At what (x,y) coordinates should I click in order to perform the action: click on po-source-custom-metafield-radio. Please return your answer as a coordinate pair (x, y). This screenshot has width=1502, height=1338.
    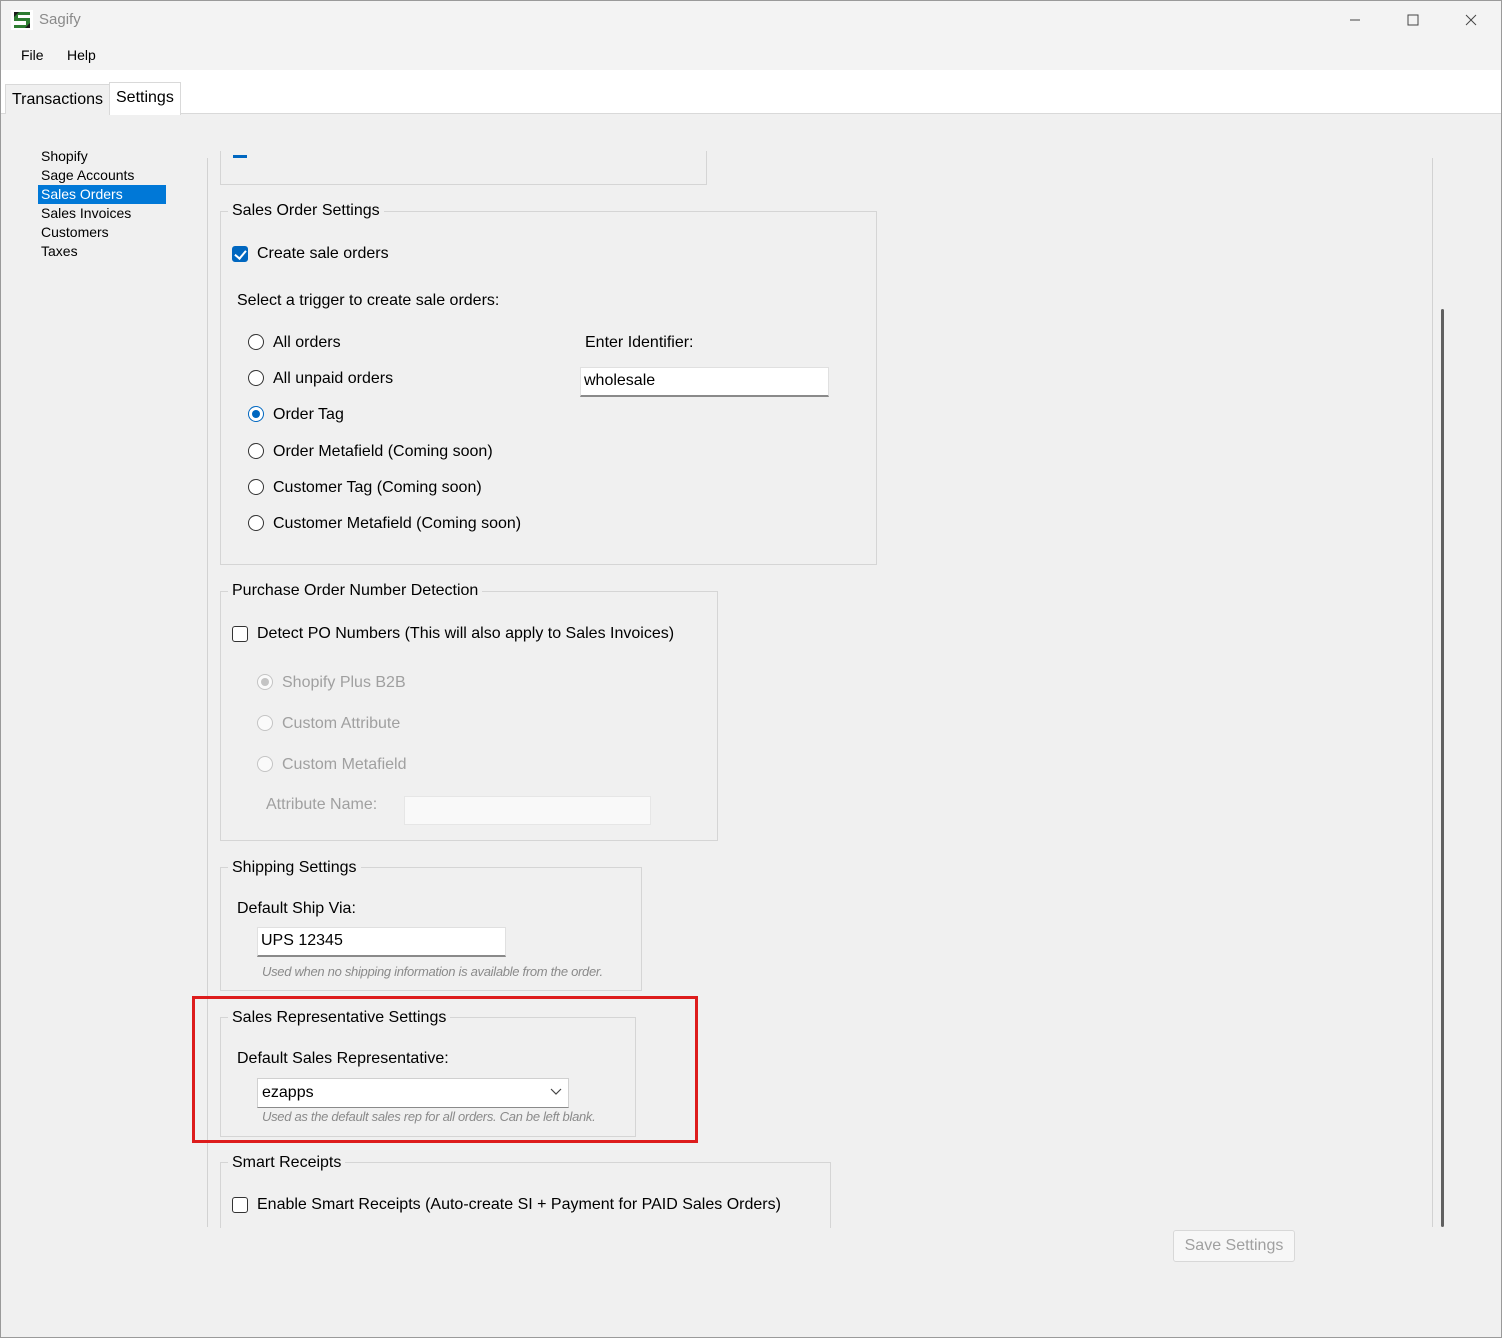
    Looking at the image, I should click on (265, 764).